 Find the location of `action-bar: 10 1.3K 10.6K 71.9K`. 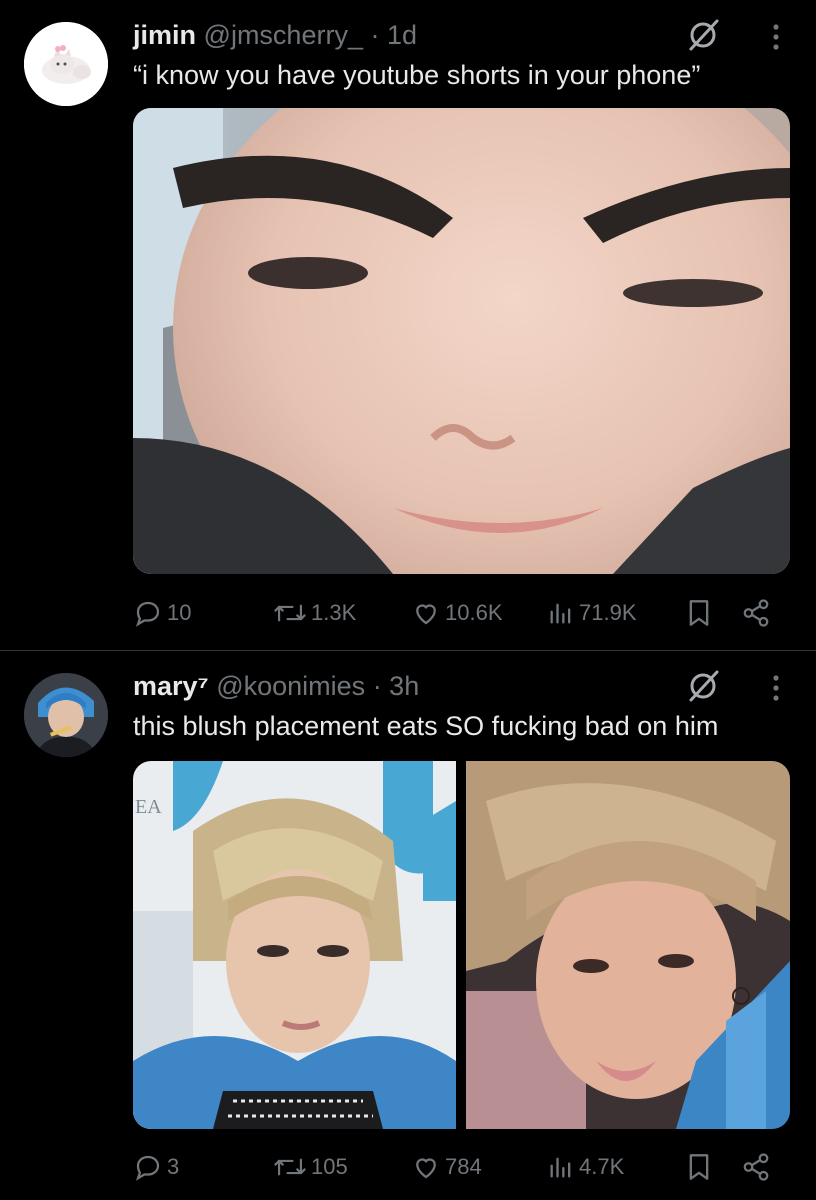

action-bar: 10 1.3K 10.6K 71.9K is located at coordinates (461, 613).